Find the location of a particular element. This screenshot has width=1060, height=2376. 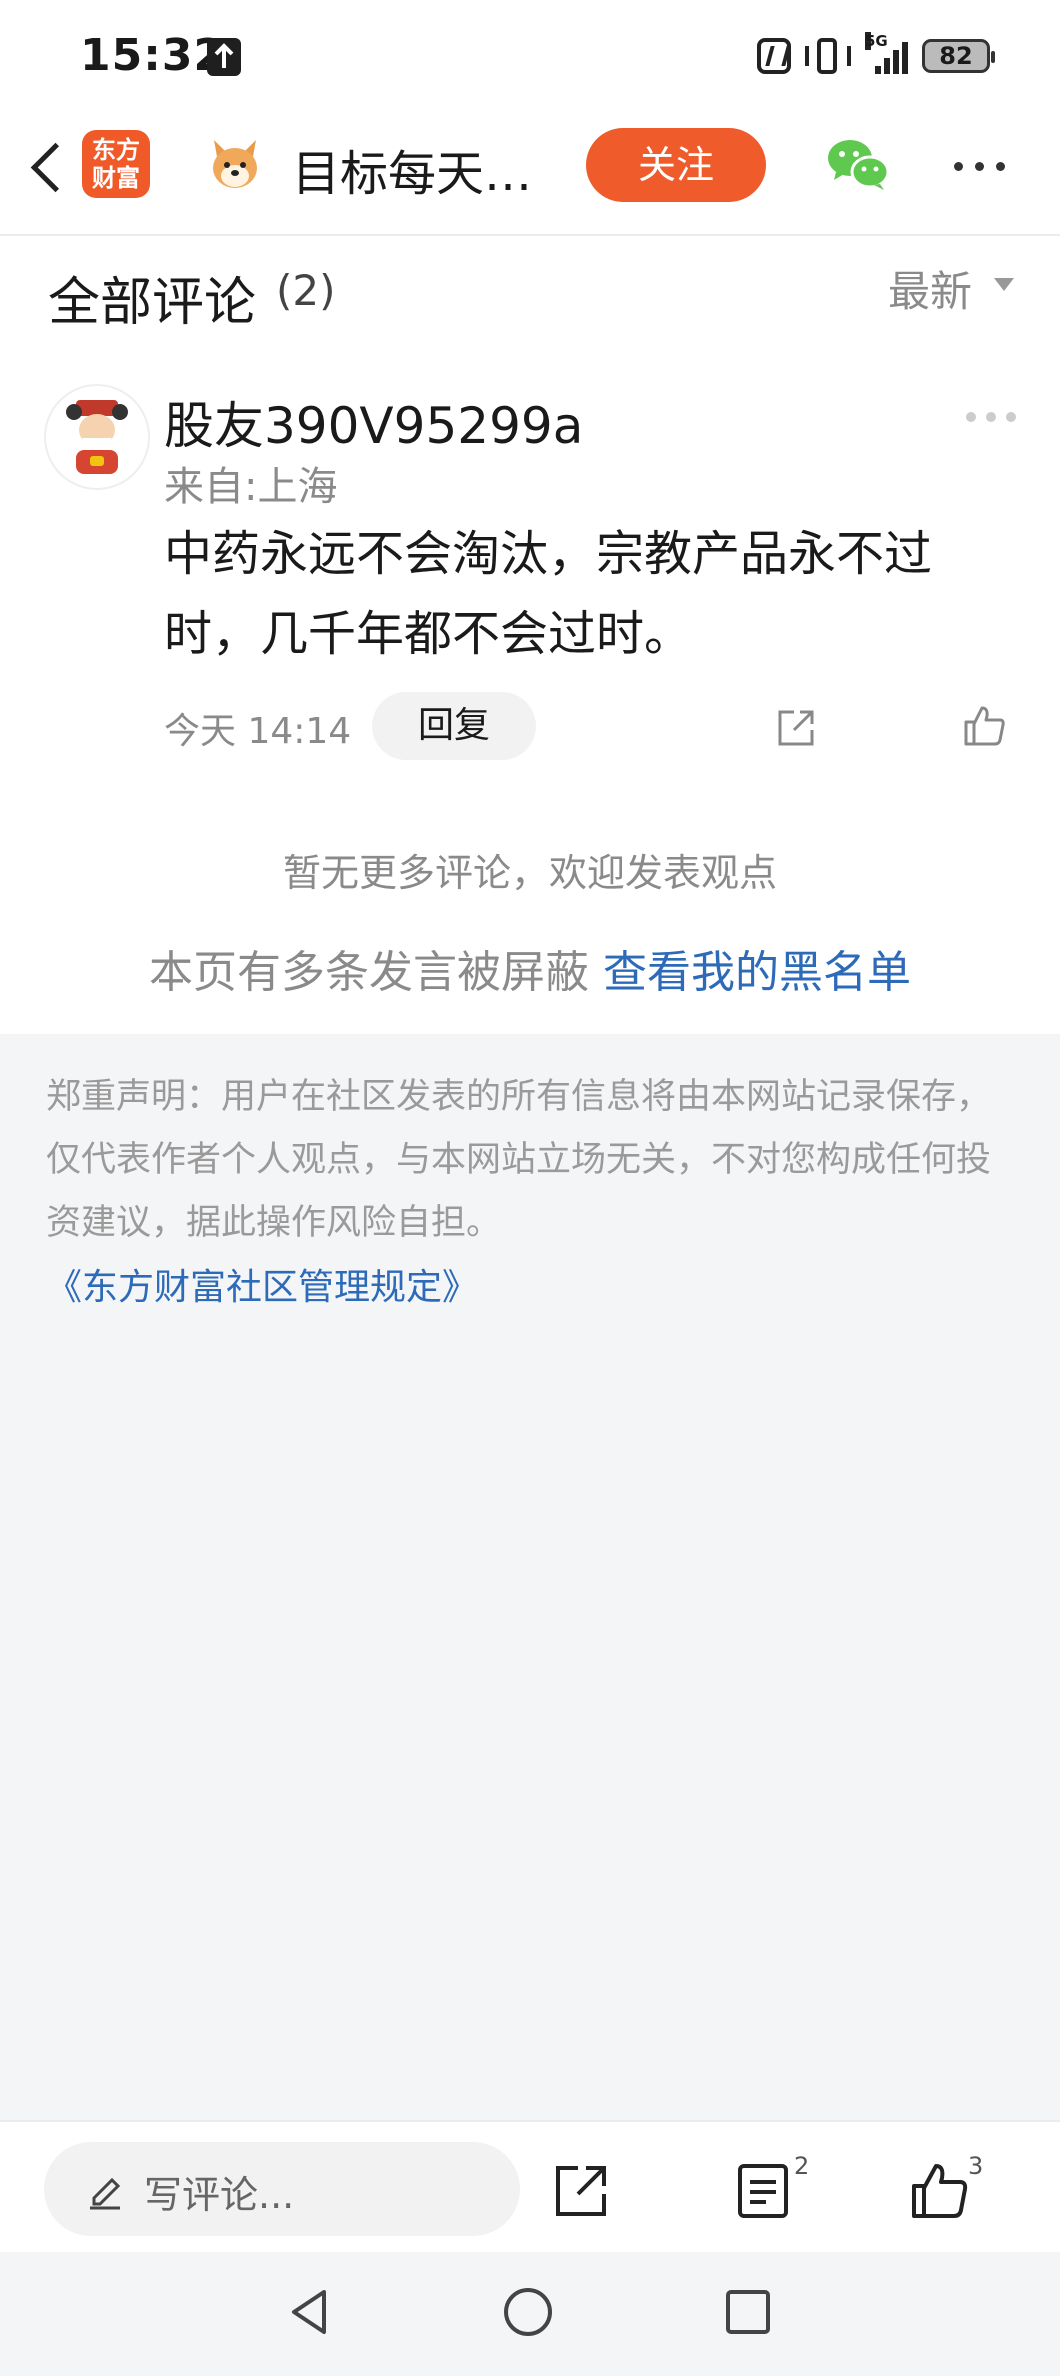

follow-button: 关注 is located at coordinates (676, 165).